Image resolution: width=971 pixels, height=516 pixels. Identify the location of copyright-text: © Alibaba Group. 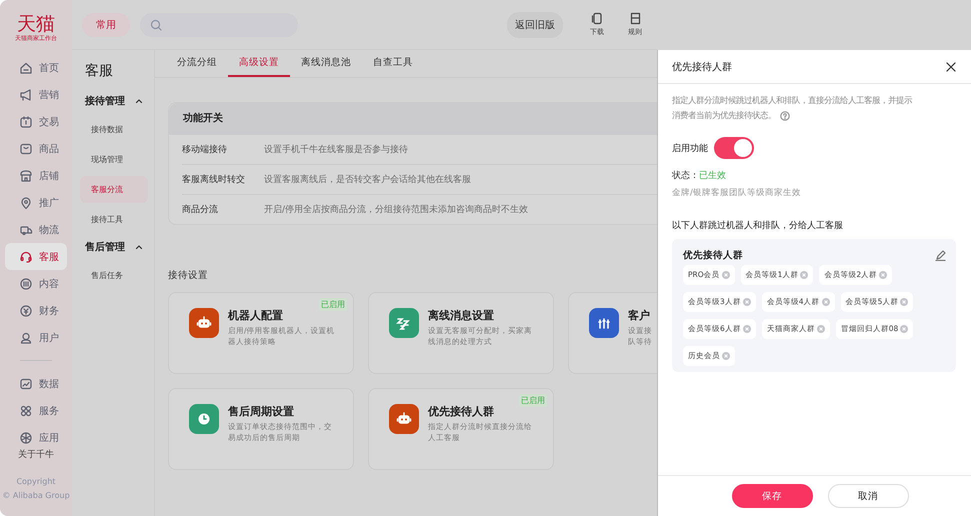
(36, 496).